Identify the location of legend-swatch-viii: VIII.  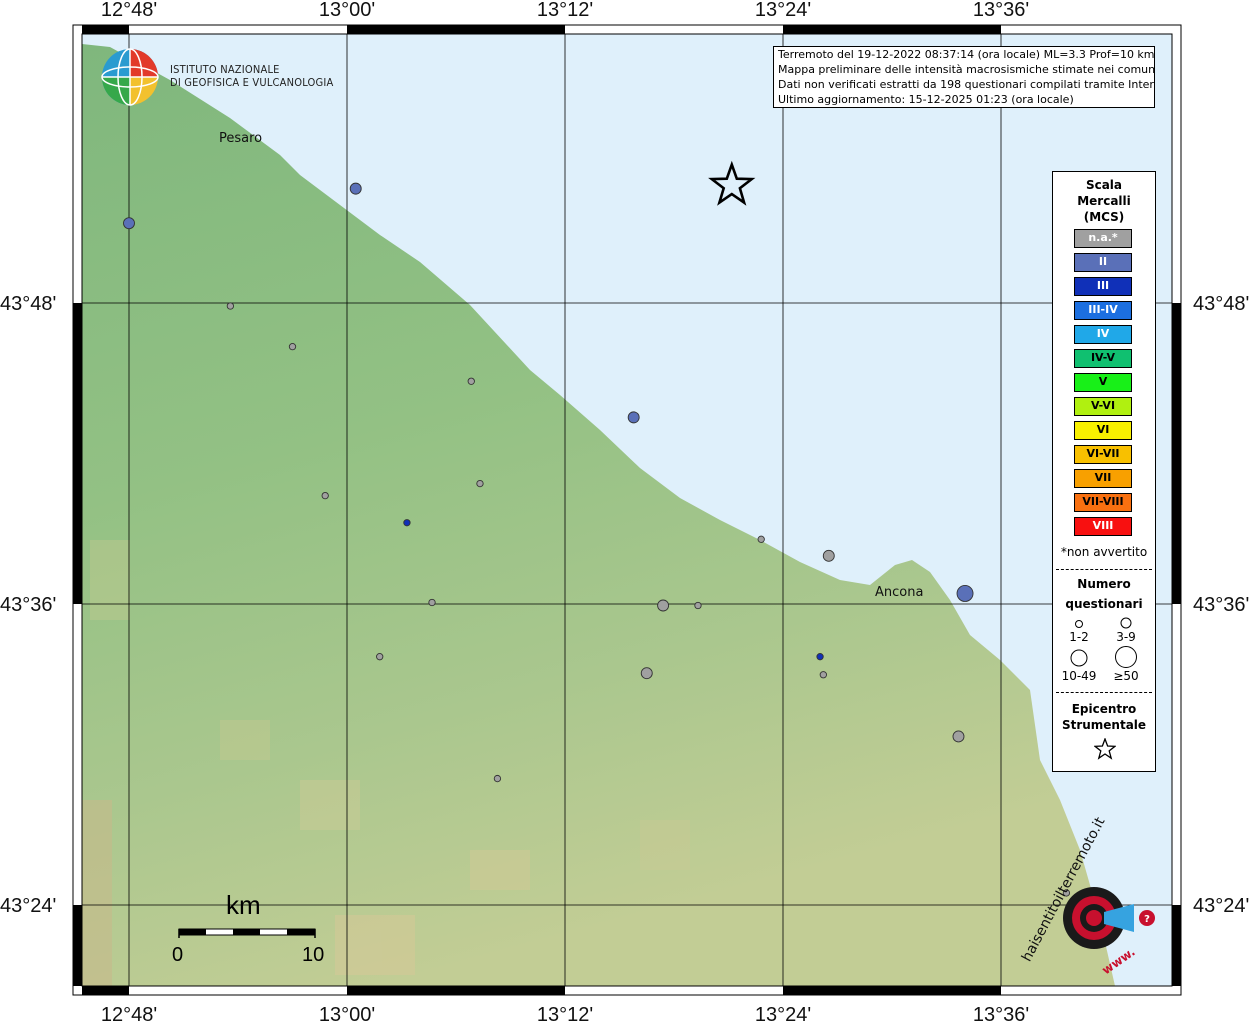
(1103, 526).